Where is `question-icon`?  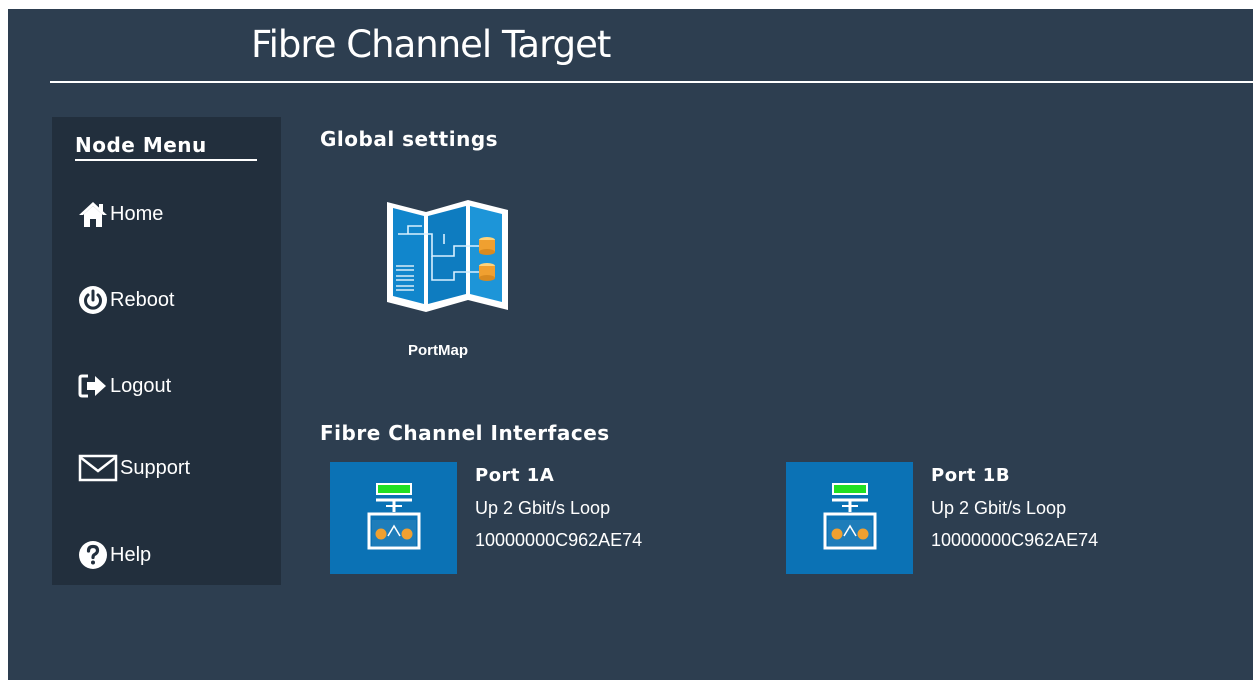 question-icon is located at coordinates (93, 555).